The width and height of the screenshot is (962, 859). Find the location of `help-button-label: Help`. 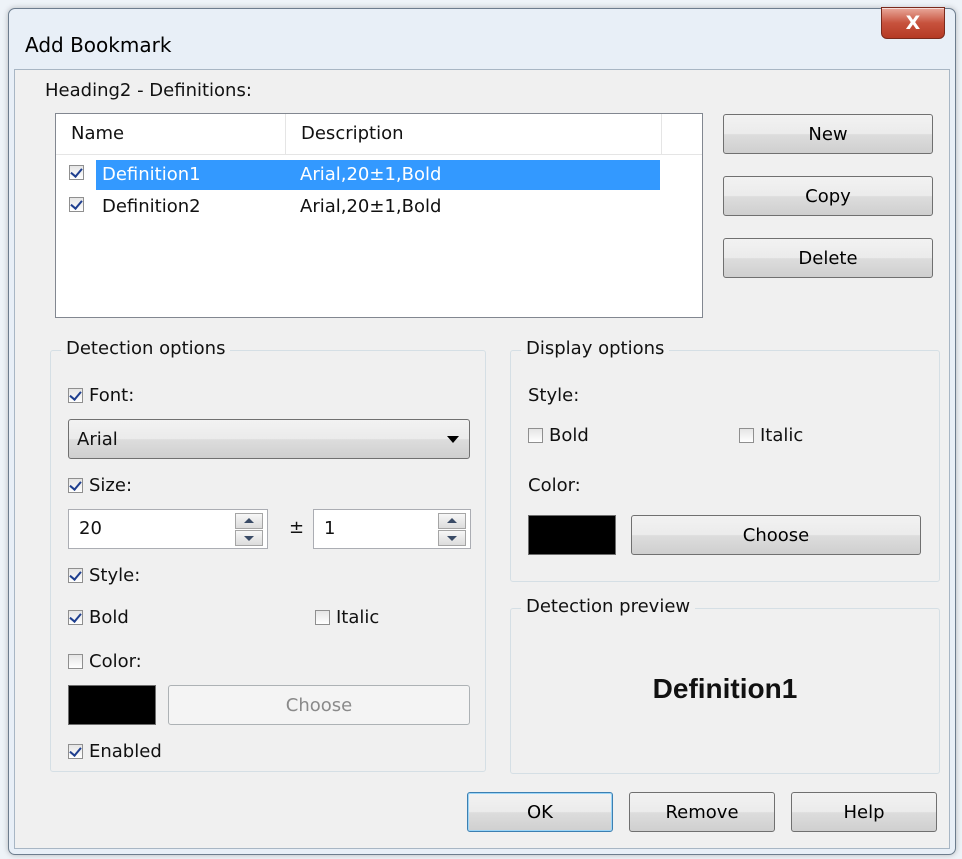

help-button-label: Help is located at coordinates (864, 812).